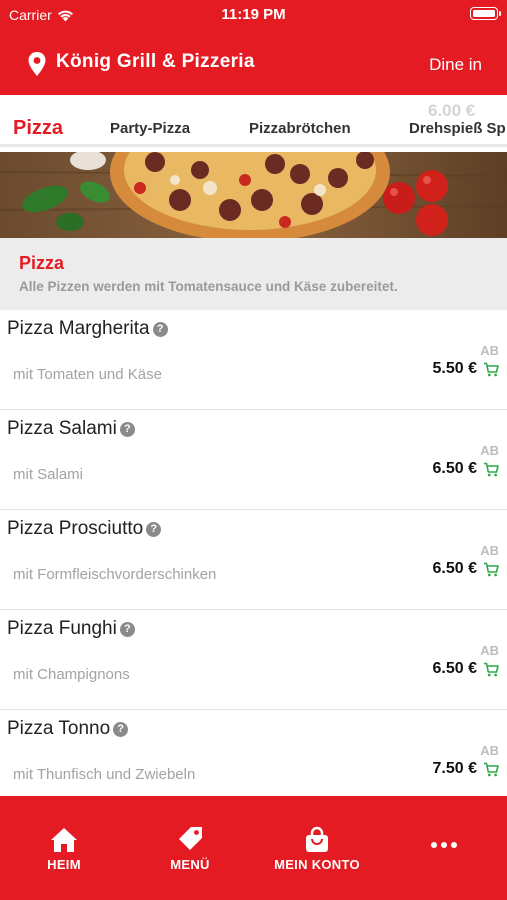 This screenshot has height=900, width=507. I want to click on price-row: 7.50 €, so click(466, 769).